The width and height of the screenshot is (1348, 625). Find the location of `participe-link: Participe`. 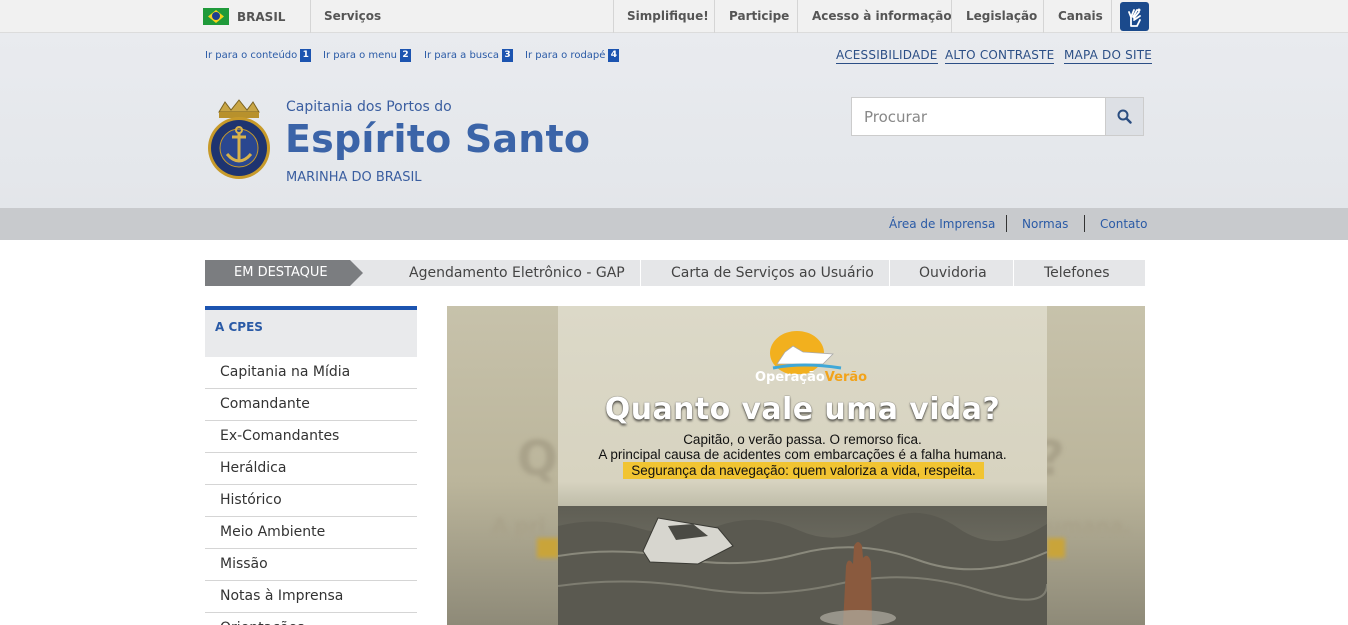

participe-link: Participe is located at coordinates (759, 16).